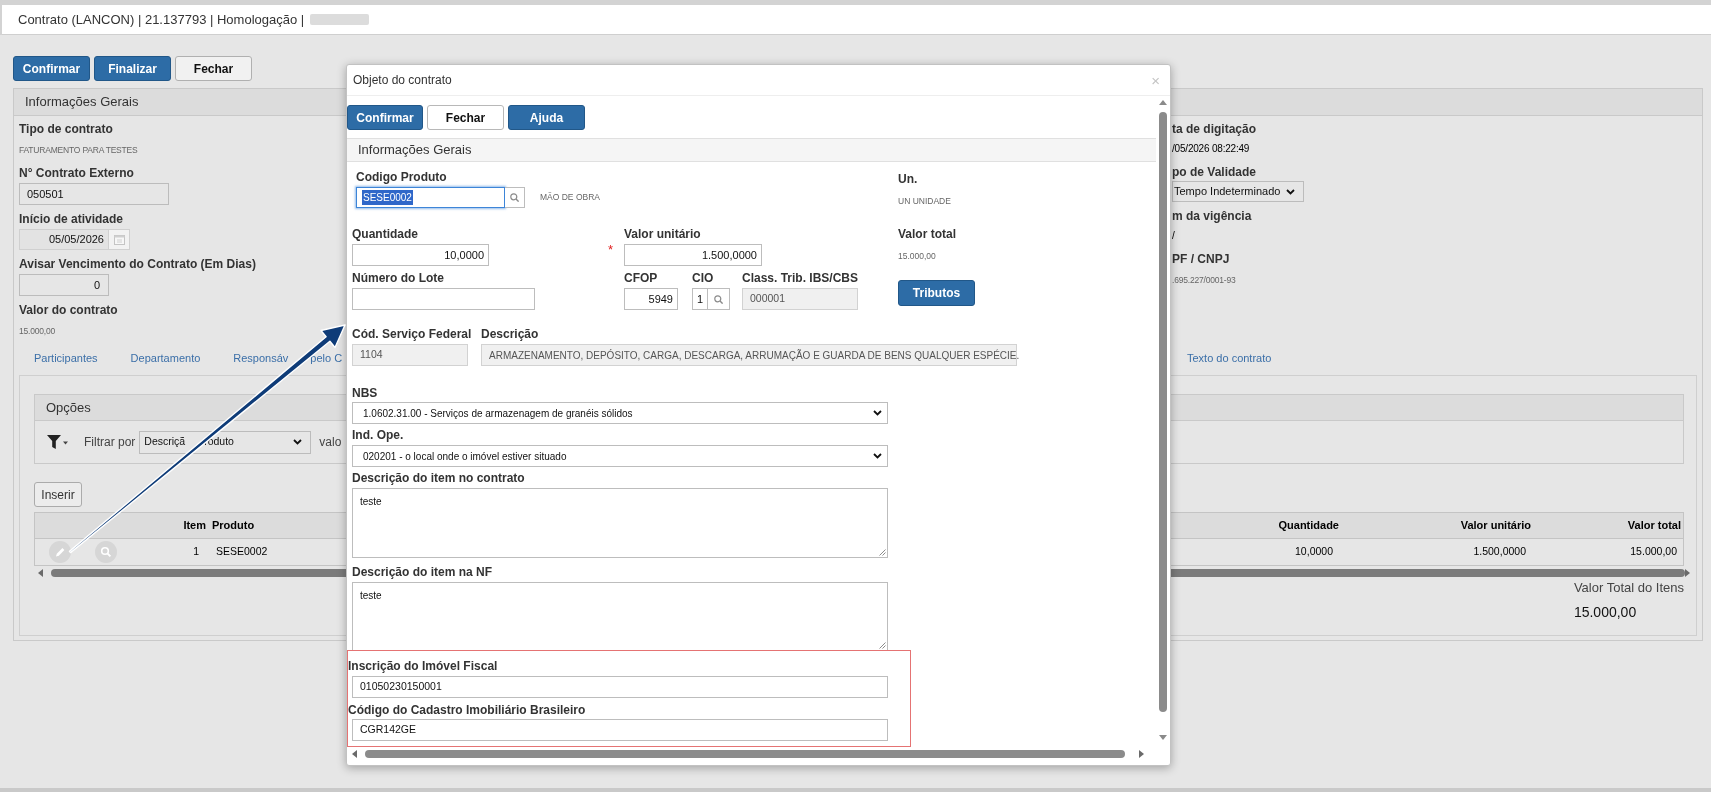 The width and height of the screenshot is (1711, 792). I want to click on window-title: Contrato (LANCON) | 21.137793 | Homologação |, so click(161, 19).